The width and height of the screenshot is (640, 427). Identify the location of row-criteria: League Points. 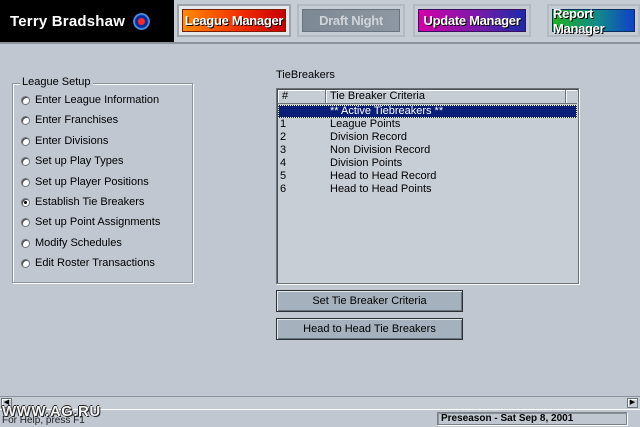
(365, 124).